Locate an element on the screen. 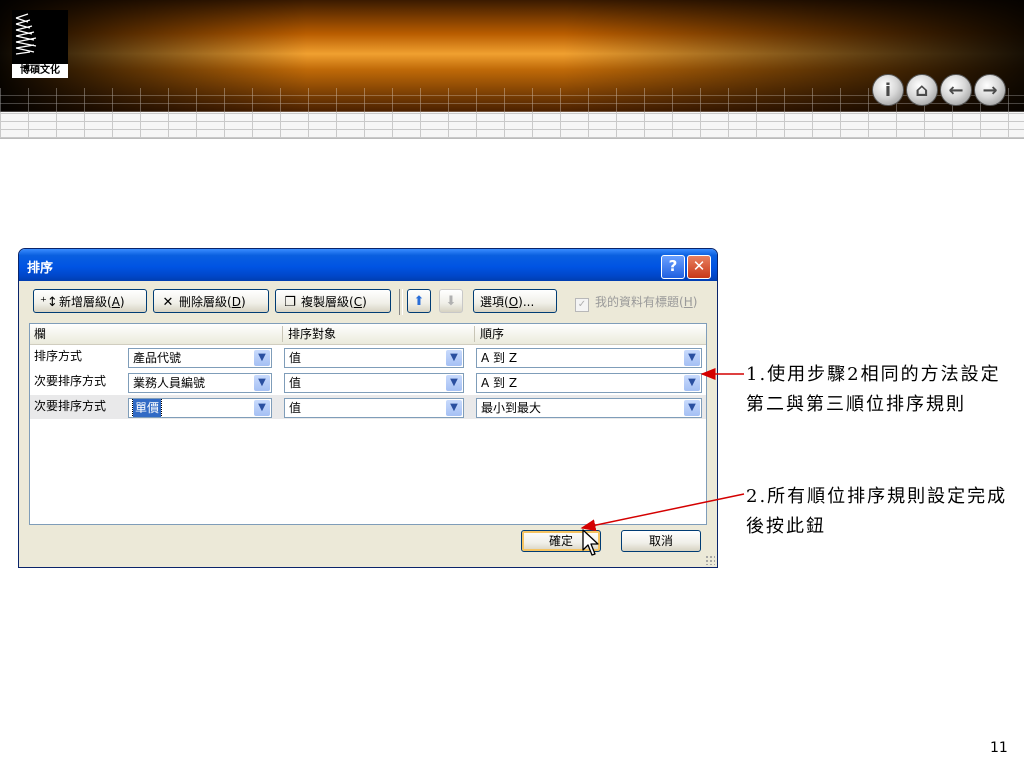 The image size is (1024, 768). annotation-note-1: 1.使用步驟2相同的方法設定第二與第三順位排序規則 is located at coordinates (873, 389).